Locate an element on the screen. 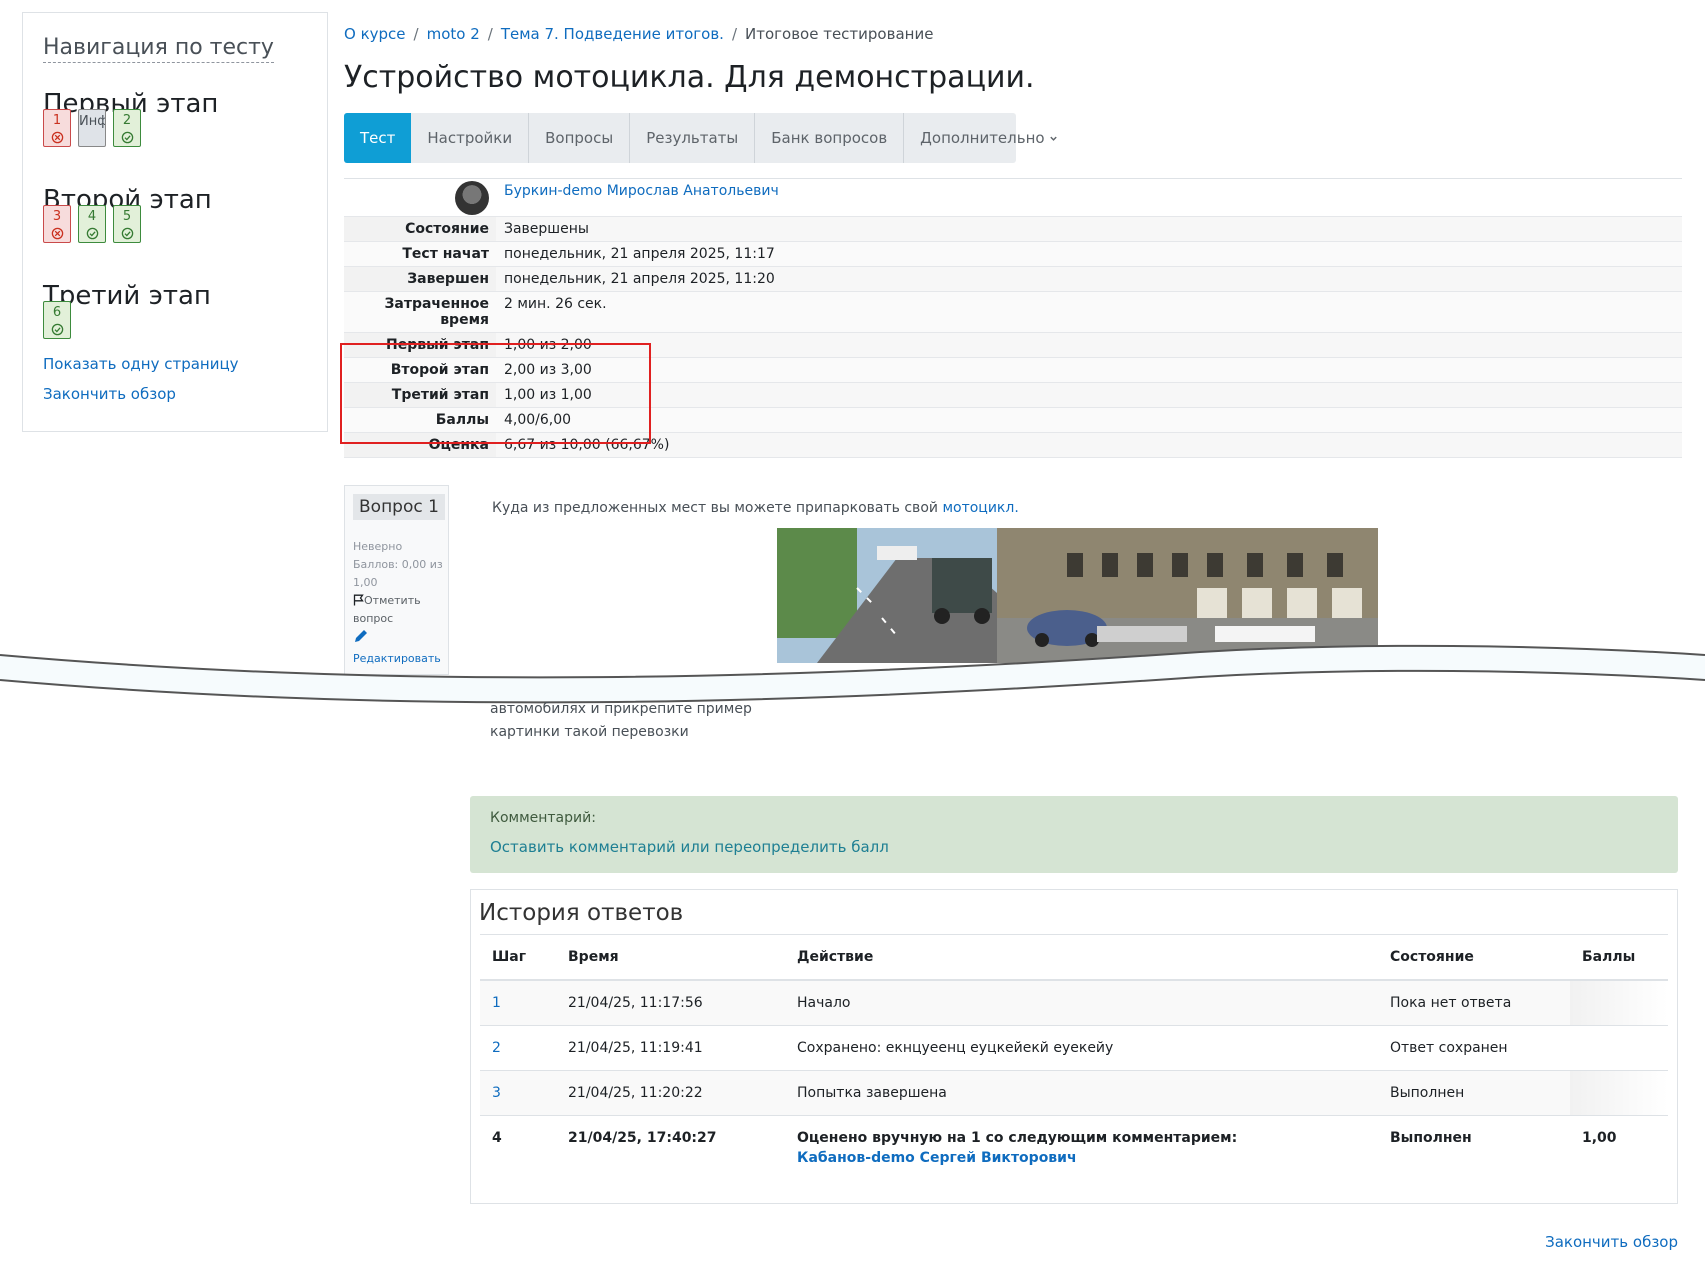  question-marks: Баллов: 0,00 из 1,00 is located at coordinates (398, 573).